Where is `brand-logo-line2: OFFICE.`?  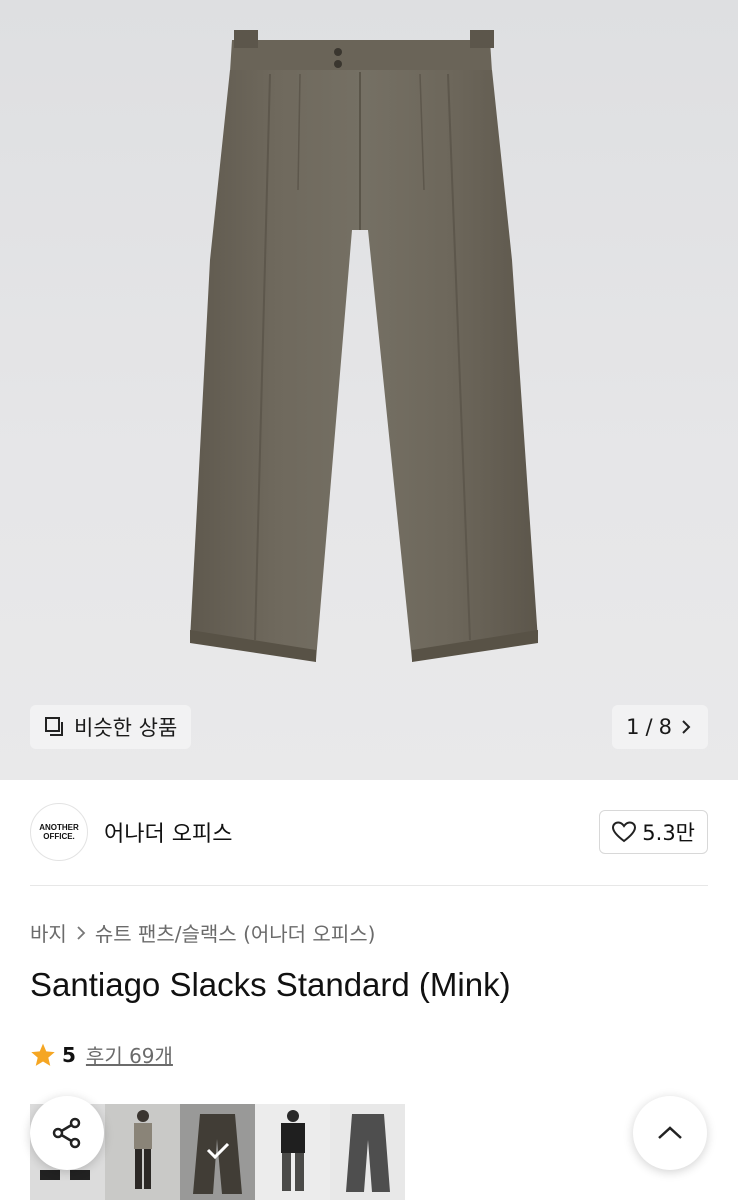
brand-logo-line2: OFFICE. is located at coordinates (59, 836).